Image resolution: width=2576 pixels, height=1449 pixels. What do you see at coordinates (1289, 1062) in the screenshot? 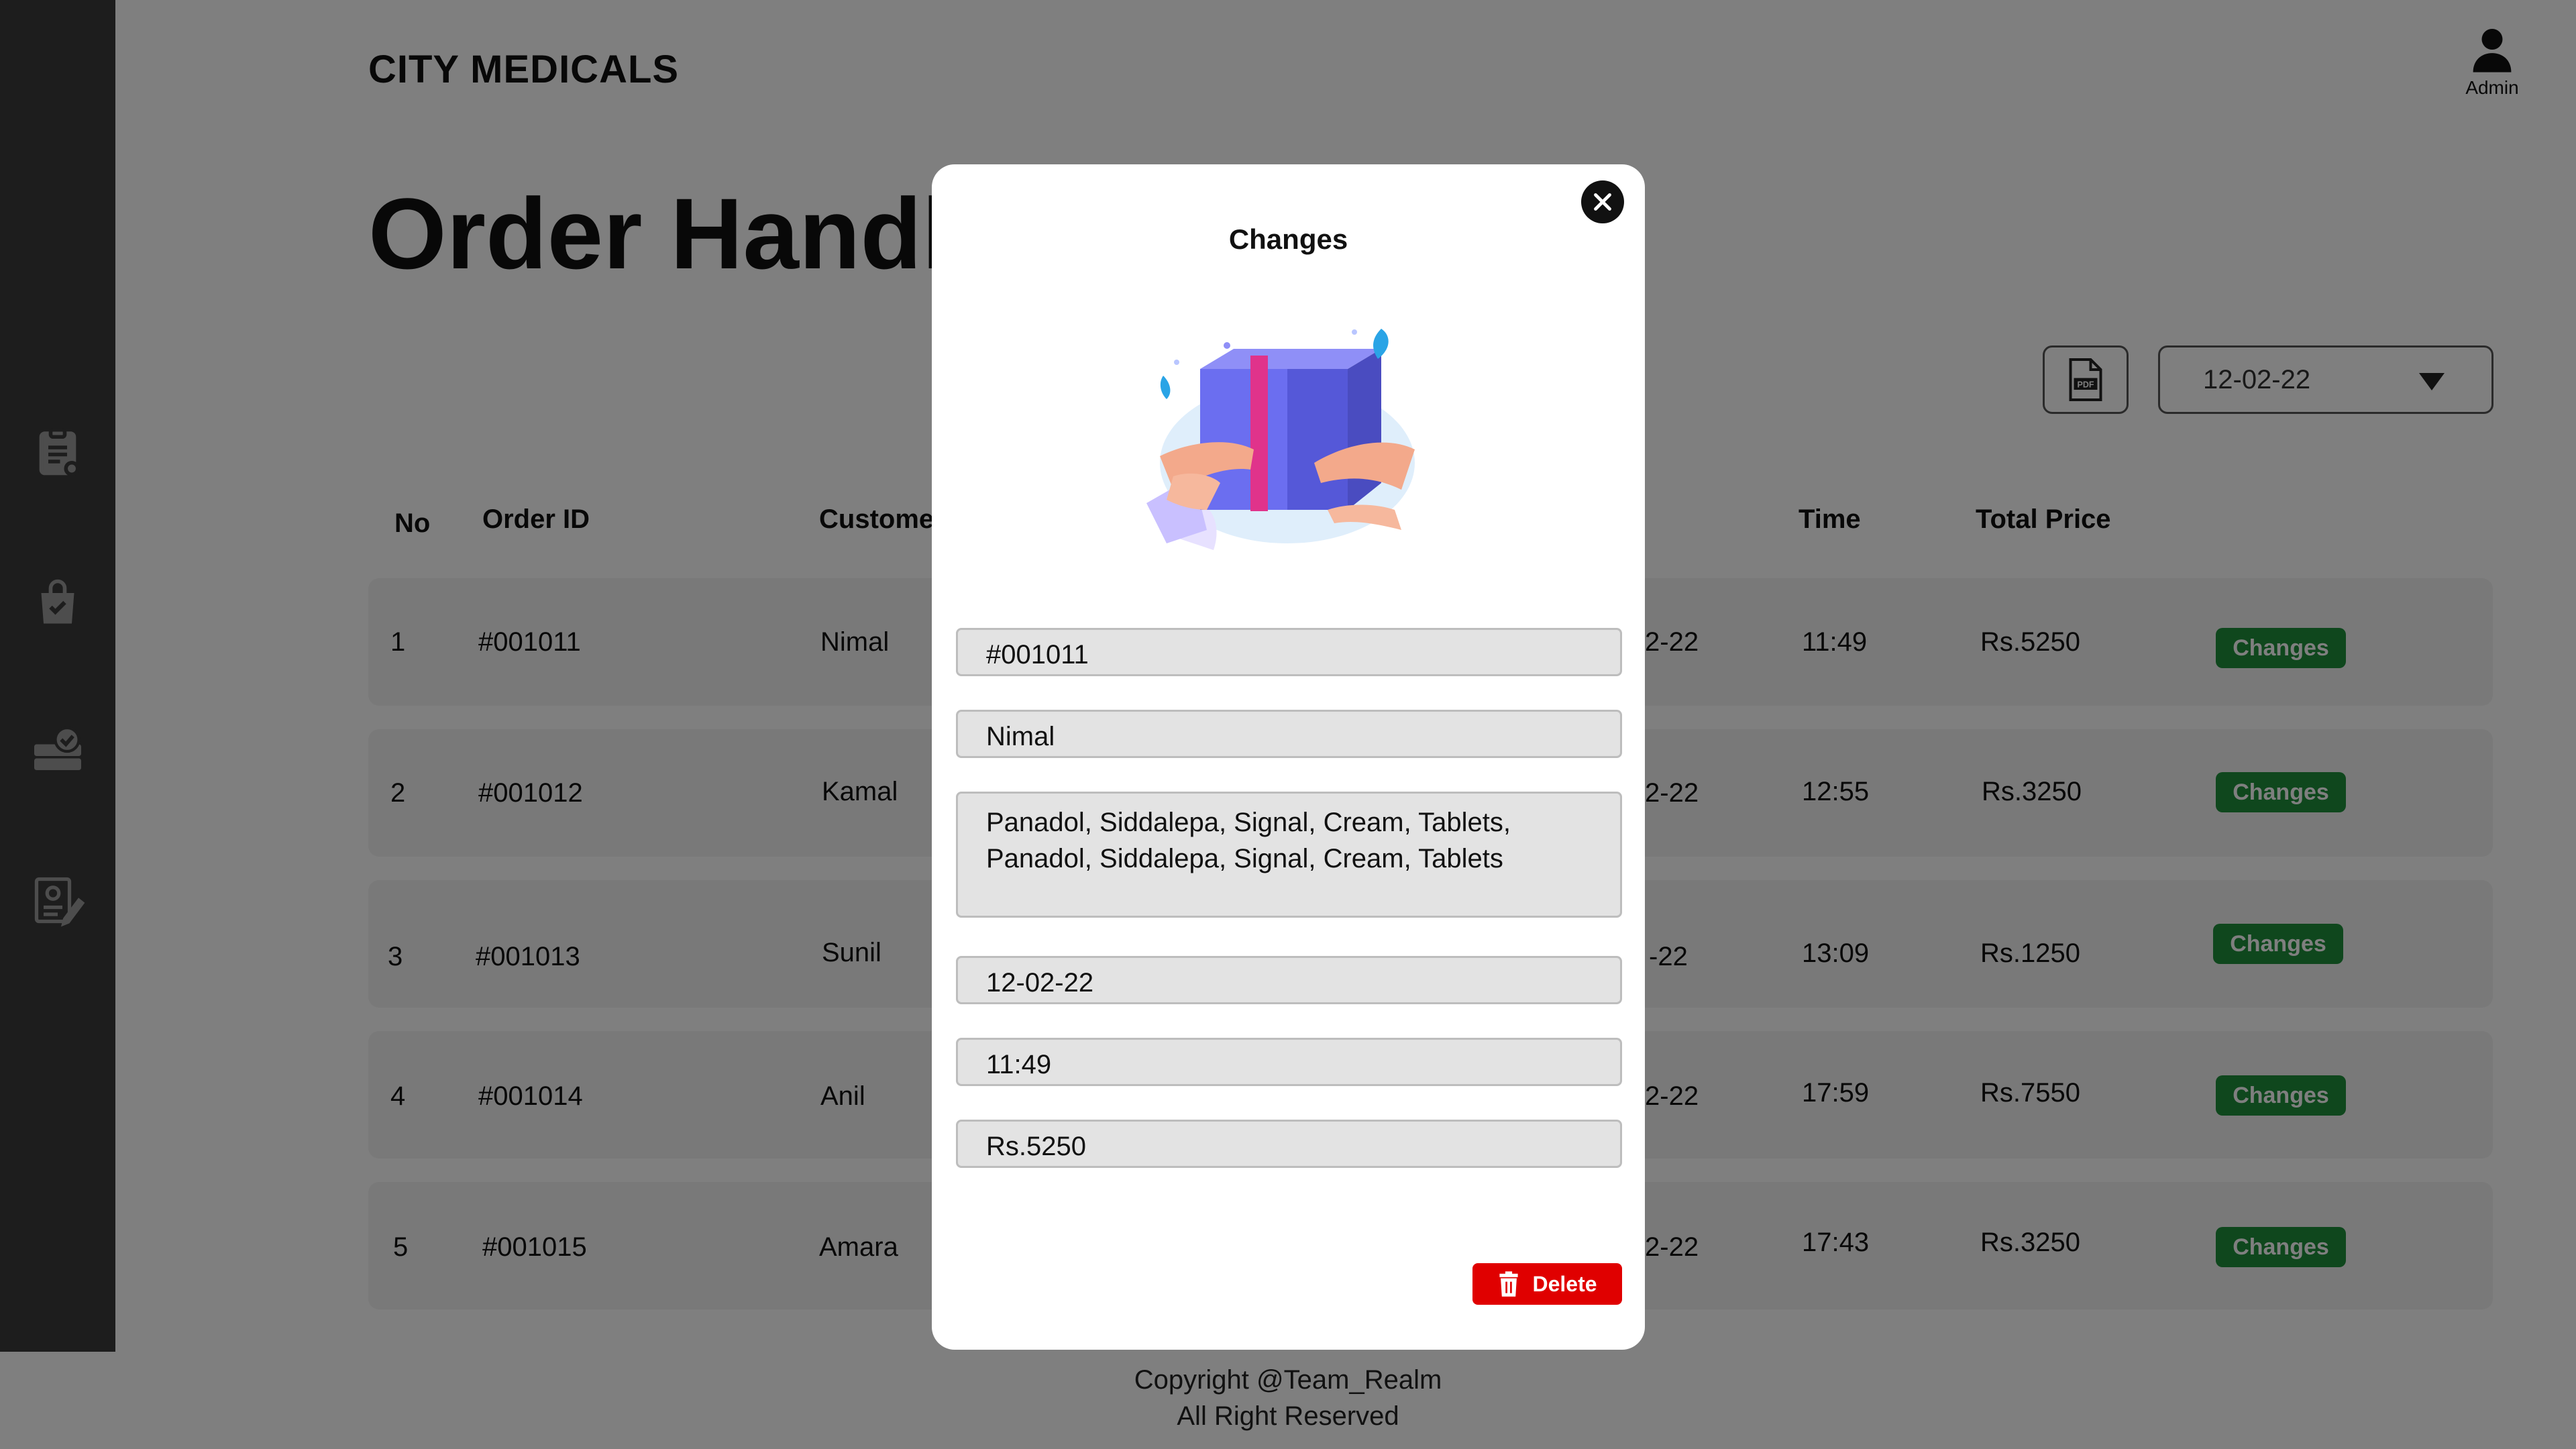
I see `time-field: 11:49` at bounding box center [1289, 1062].